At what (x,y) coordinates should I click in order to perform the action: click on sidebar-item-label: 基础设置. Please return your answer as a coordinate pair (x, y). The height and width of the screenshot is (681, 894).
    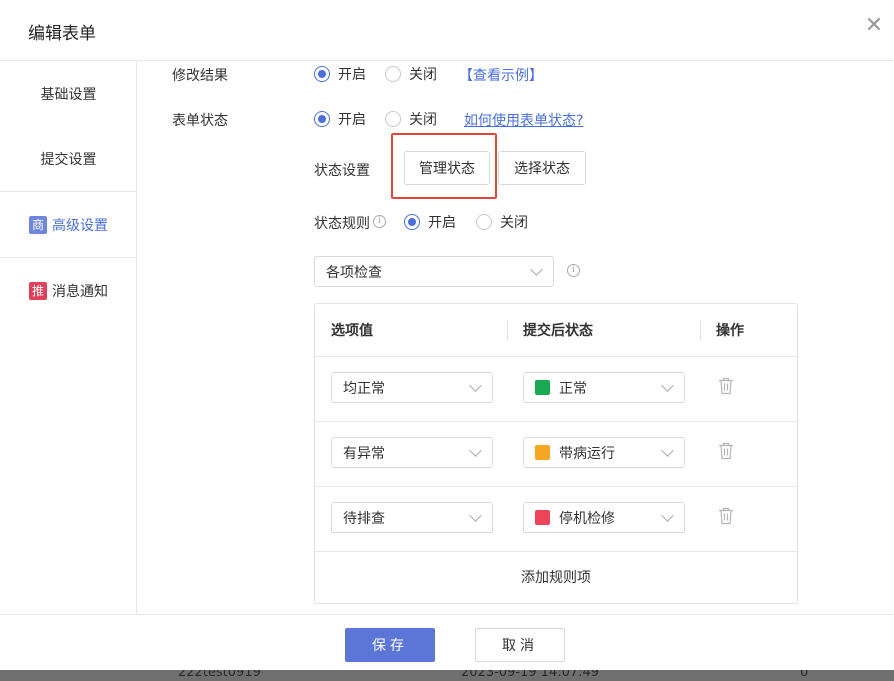
    Looking at the image, I should click on (68, 95).